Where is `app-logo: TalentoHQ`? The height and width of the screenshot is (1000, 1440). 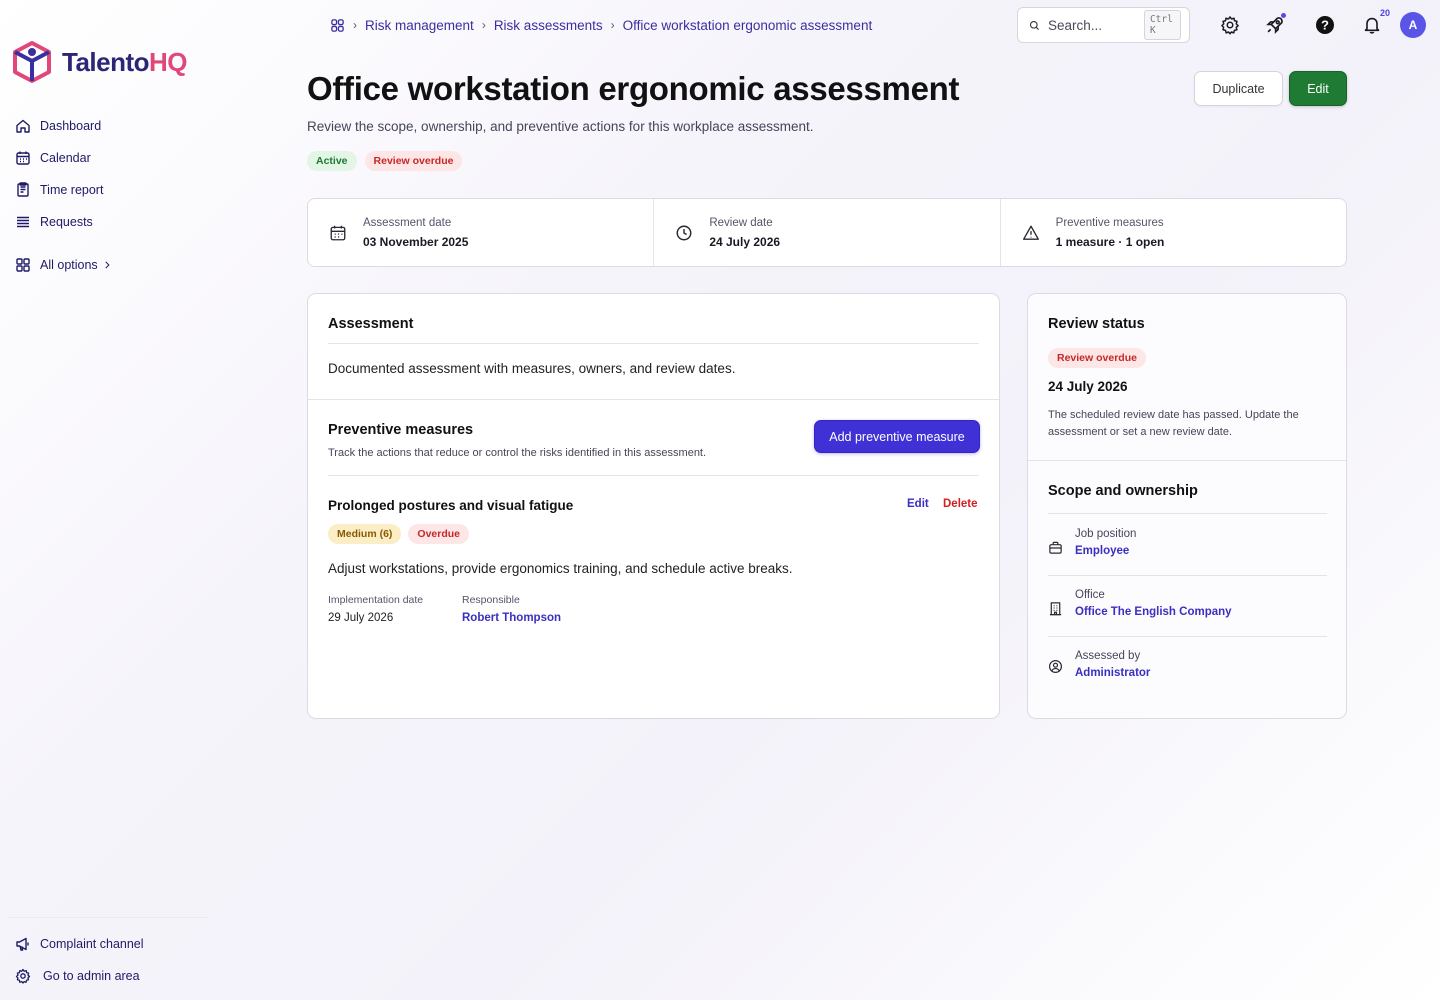 app-logo: TalentoHQ is located at coordinates (100, 62).